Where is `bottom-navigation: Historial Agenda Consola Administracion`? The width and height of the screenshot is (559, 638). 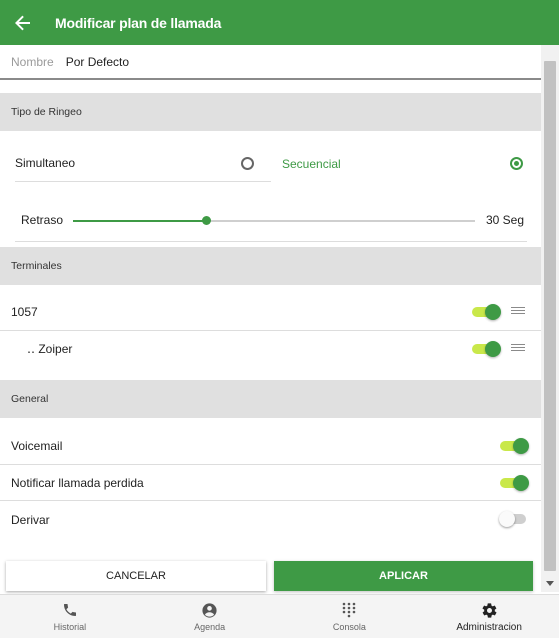 bottom-navigation: Historial Agenda Consola Administracion is located at coordinates (279, 616).